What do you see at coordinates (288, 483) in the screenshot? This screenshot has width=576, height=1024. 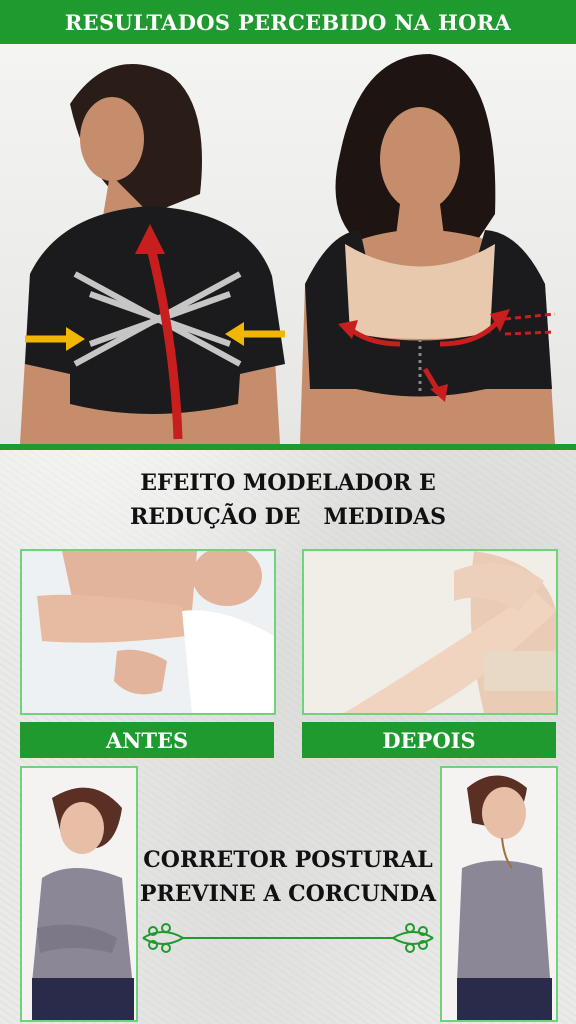 I see `modeling-heading-line1: EFEITO MODELADOR E` at bounding box center [288, 483].